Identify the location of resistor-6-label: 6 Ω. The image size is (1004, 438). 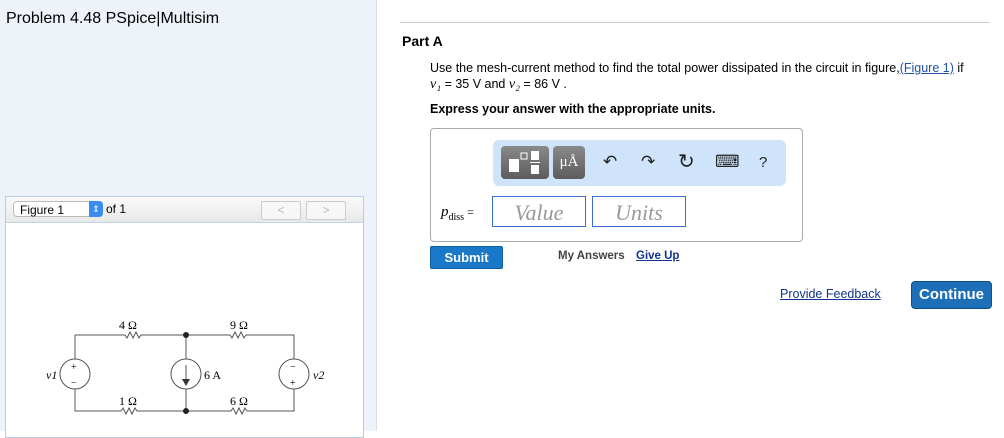
(239, 401).